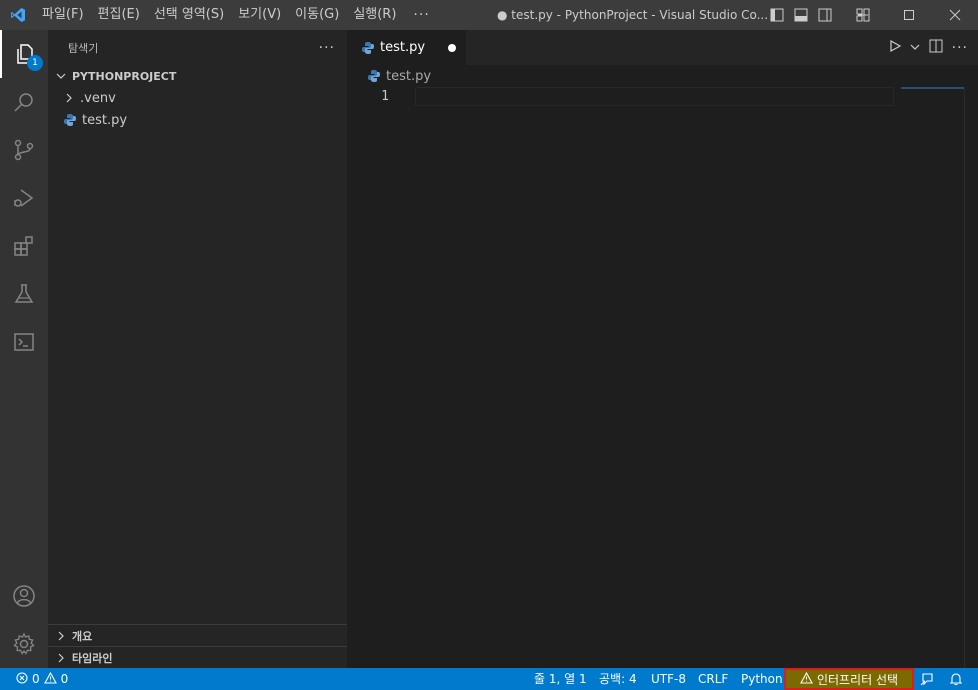 This screenshot has width=978, height=690. I want to click on menu-view: 보기(V), so click(259, 15).